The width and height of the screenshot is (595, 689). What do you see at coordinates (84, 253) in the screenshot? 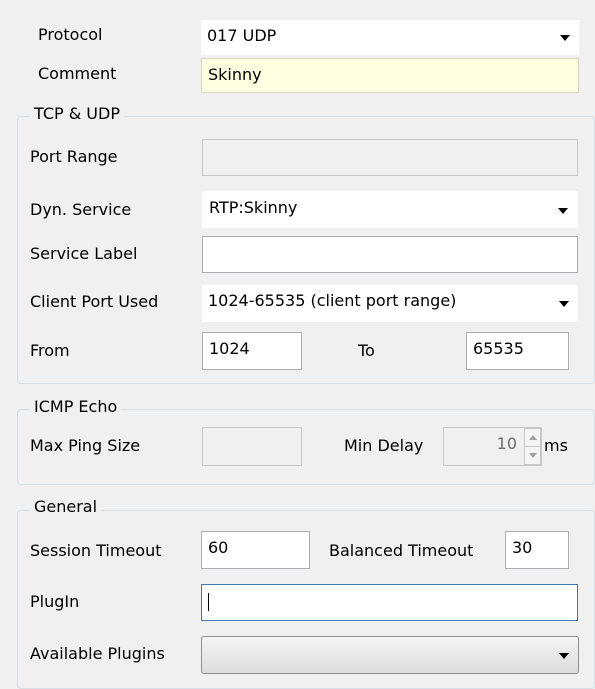
I see `service-label-label: Service Label` at bounding box center [84, 253].